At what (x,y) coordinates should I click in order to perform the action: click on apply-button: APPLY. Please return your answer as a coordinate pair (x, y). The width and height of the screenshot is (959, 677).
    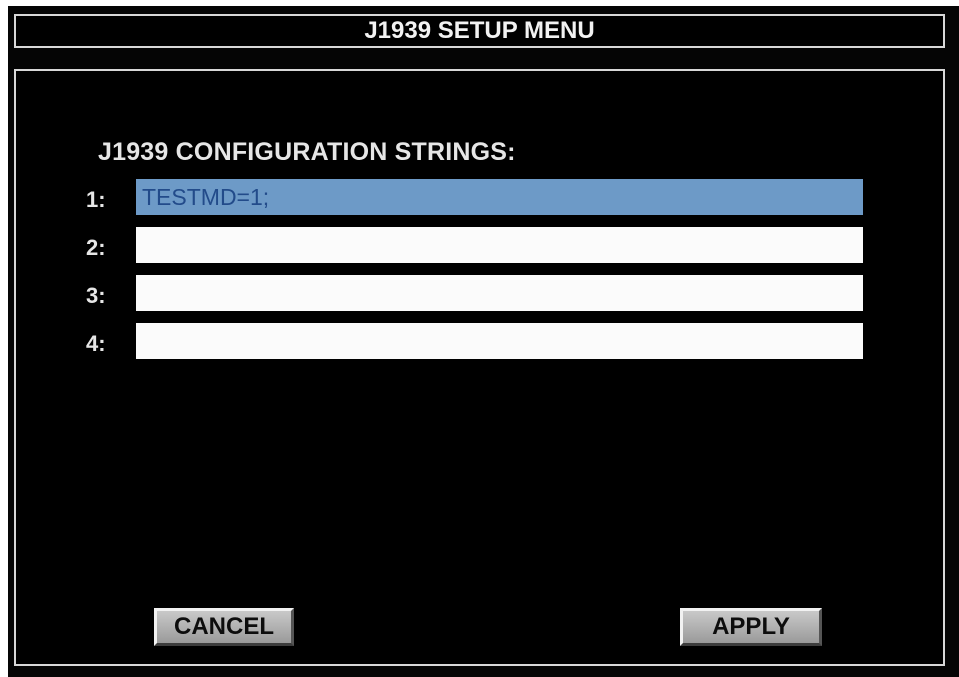
    Looking at the image, I should click on (751, 627).